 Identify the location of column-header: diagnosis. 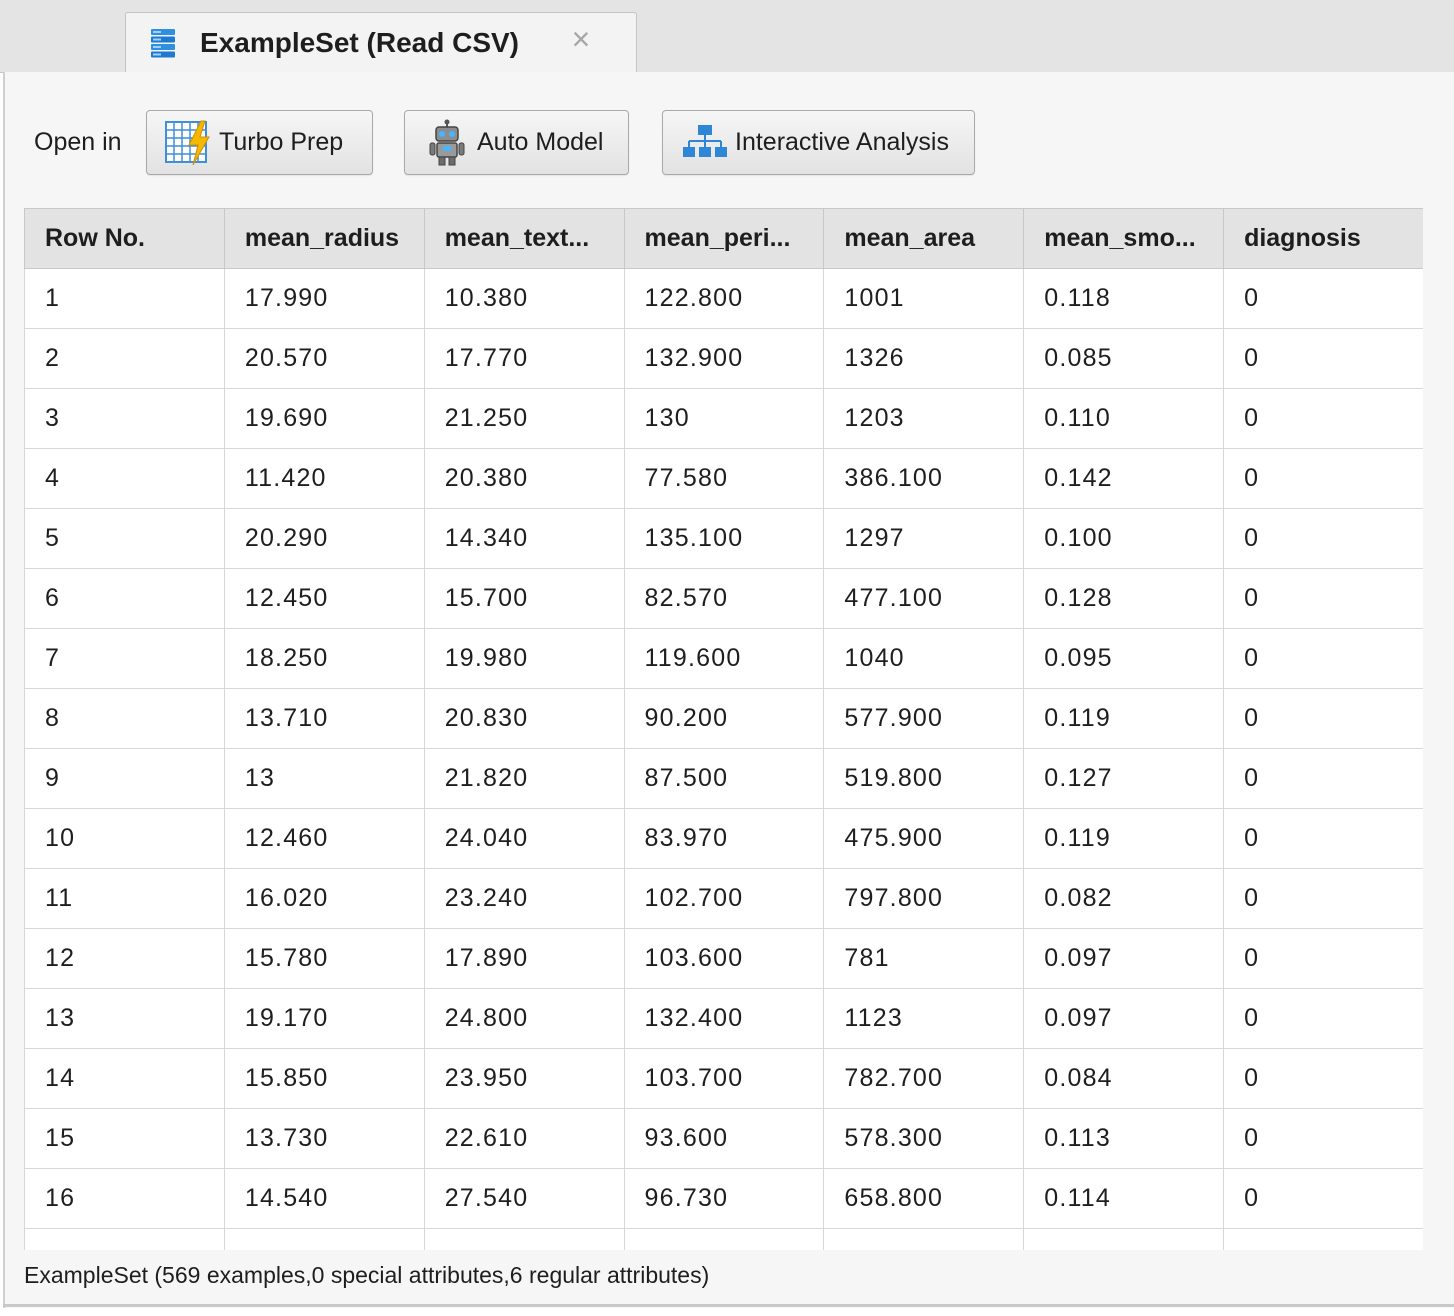
(1323, 238).